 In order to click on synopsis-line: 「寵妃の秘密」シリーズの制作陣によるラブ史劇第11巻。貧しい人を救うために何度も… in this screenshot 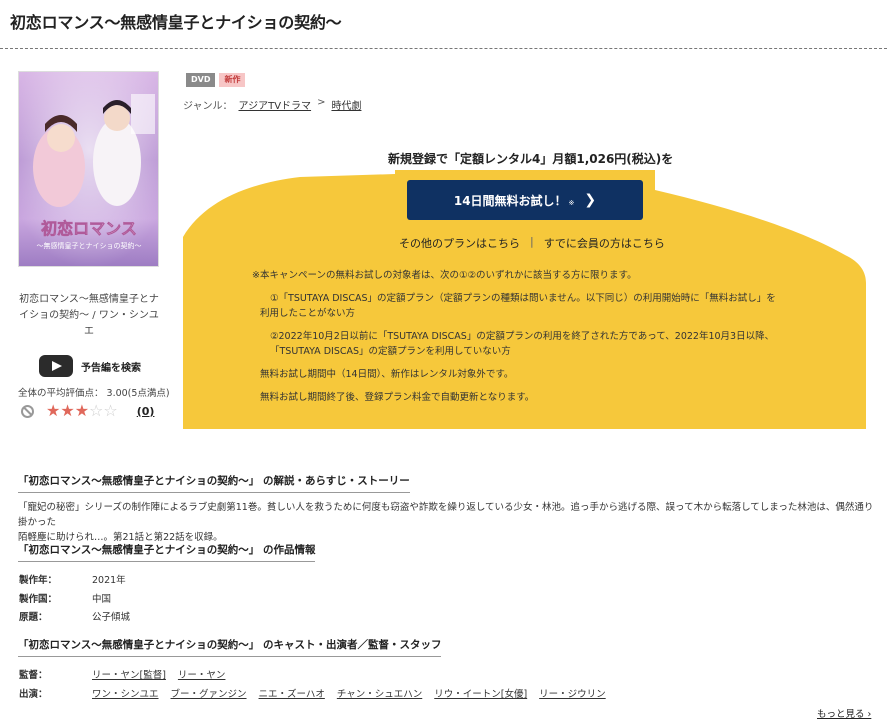, I will do `click(446, 515)`.